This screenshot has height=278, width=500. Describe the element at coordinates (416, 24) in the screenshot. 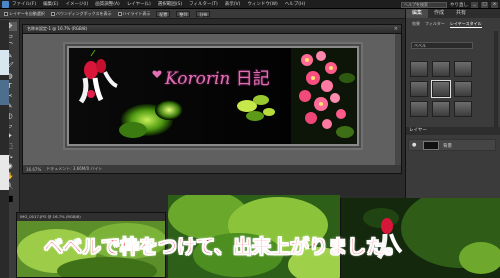

I see `subtab-effects: 効果` at that location.